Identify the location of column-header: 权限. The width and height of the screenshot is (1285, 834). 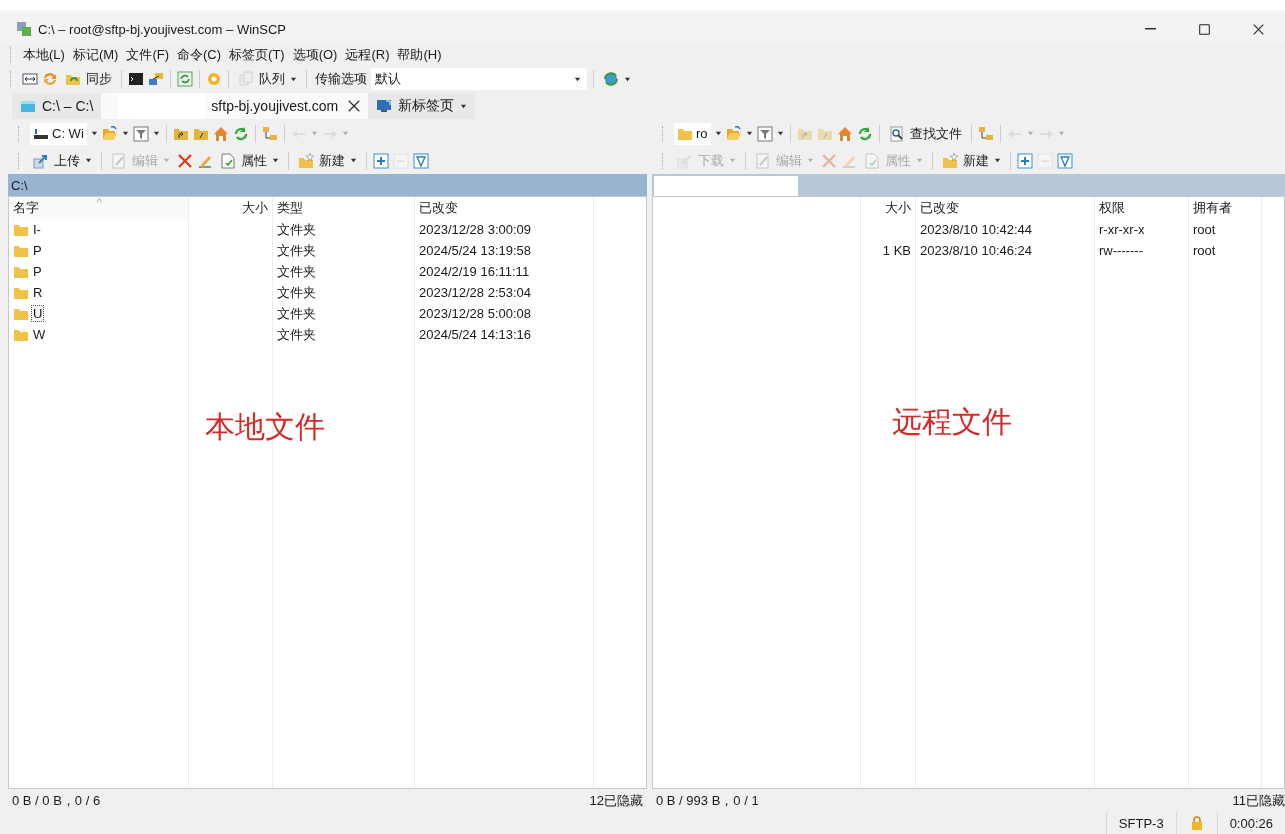
(1141, 208).